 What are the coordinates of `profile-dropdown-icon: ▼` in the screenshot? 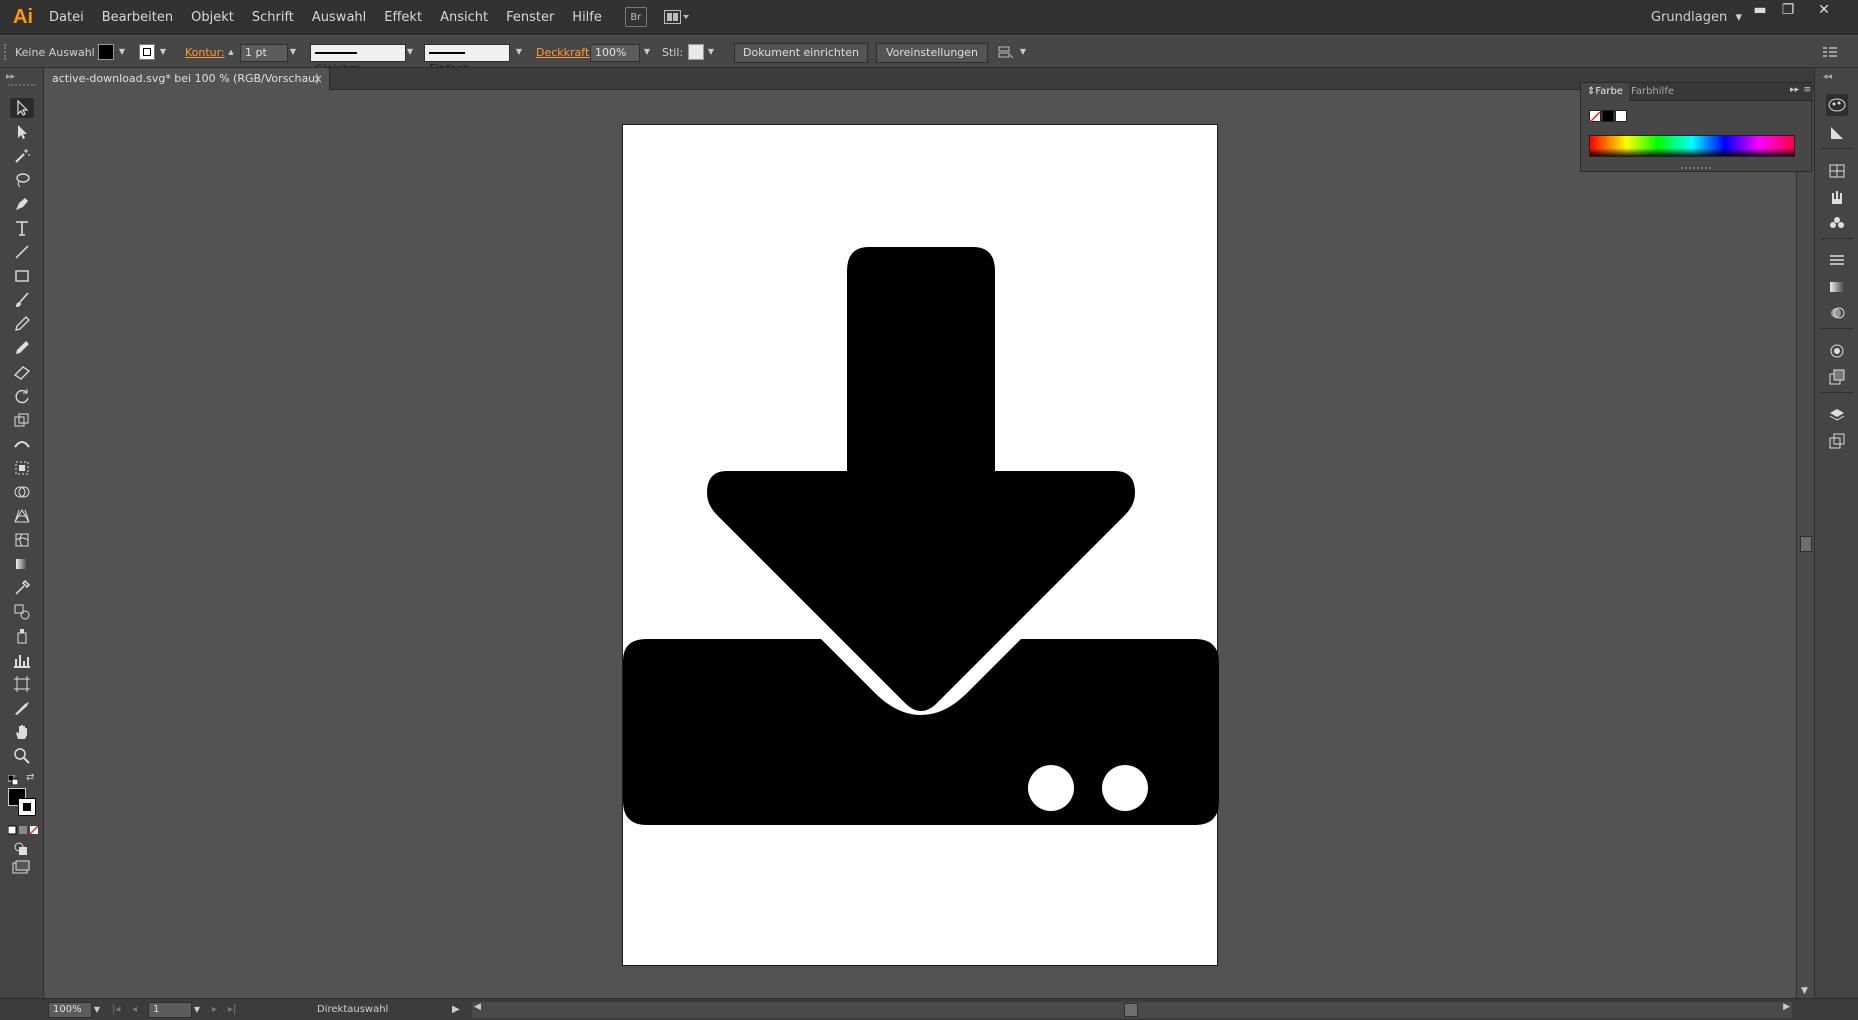 It's located at (410, 52).